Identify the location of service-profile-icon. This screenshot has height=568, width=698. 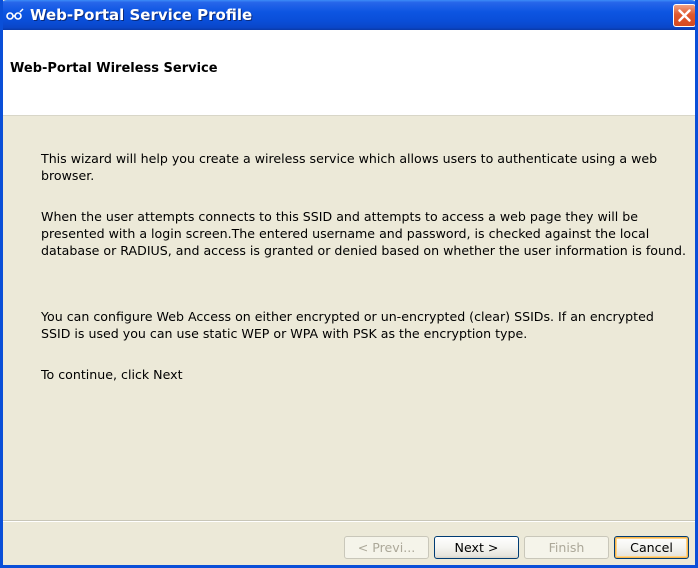
(15, 14).